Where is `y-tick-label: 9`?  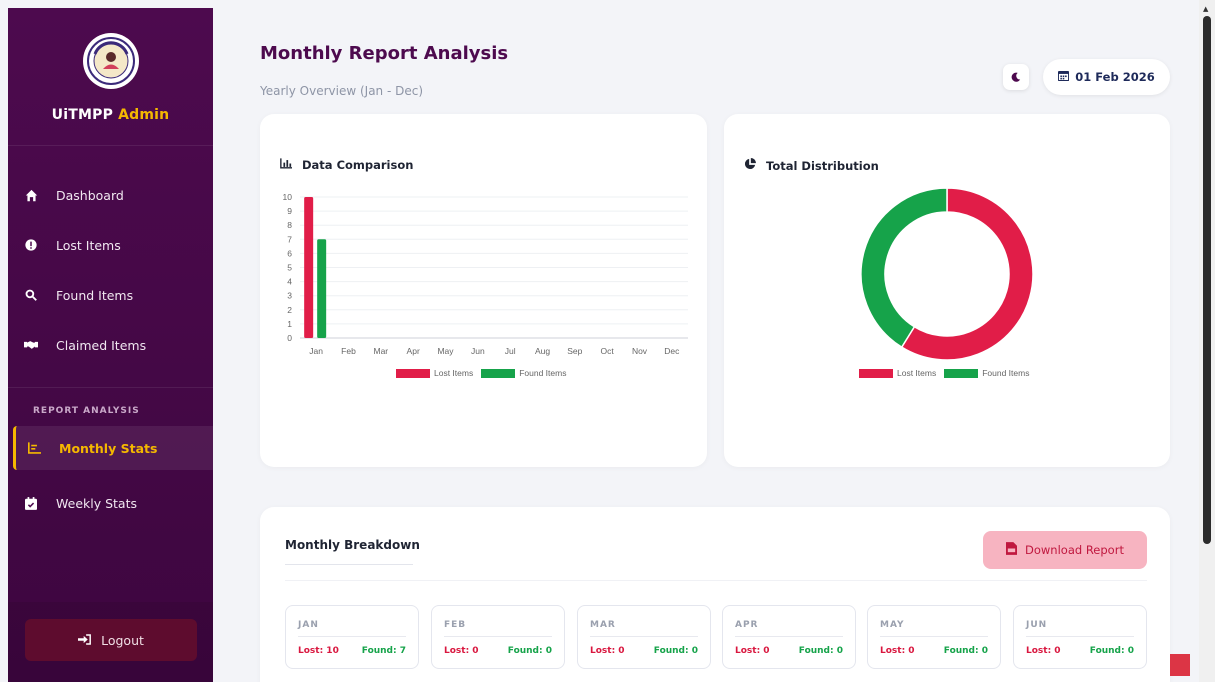 y-tick-label: 9 is located at coordinates (289, 211).